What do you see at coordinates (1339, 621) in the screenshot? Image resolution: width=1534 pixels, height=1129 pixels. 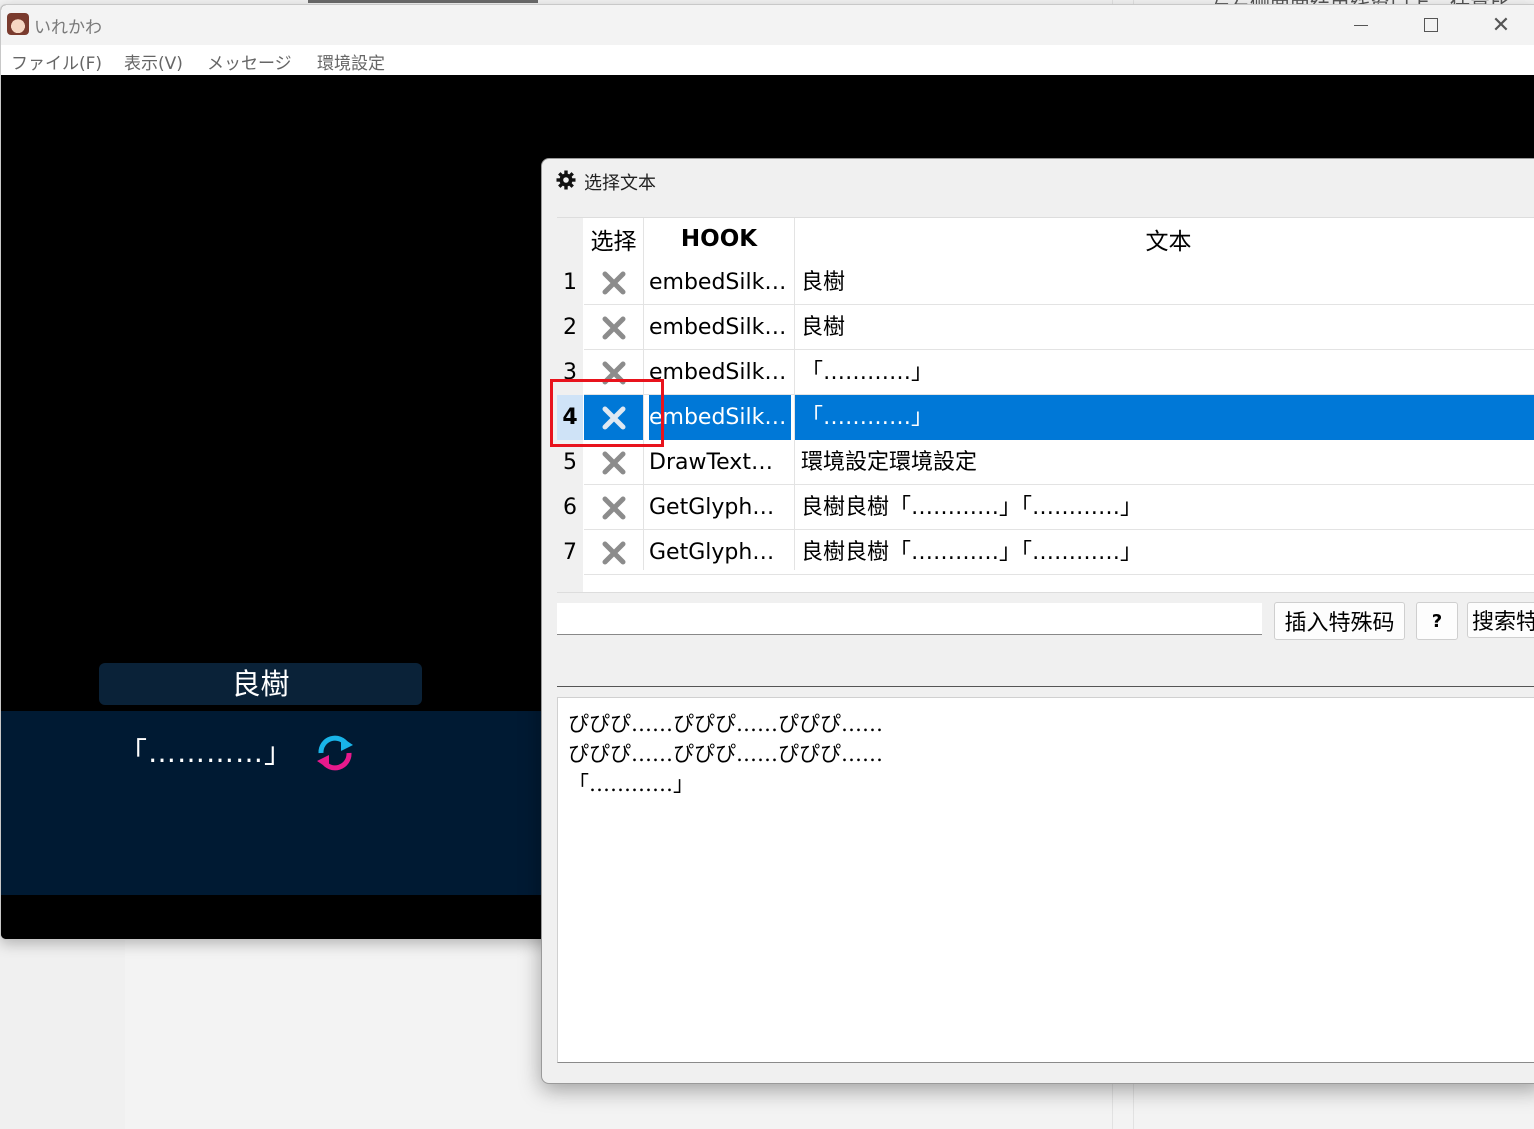 I see `insert-special-code-button: 插入特殊码` at bounding box center [1339, 621].